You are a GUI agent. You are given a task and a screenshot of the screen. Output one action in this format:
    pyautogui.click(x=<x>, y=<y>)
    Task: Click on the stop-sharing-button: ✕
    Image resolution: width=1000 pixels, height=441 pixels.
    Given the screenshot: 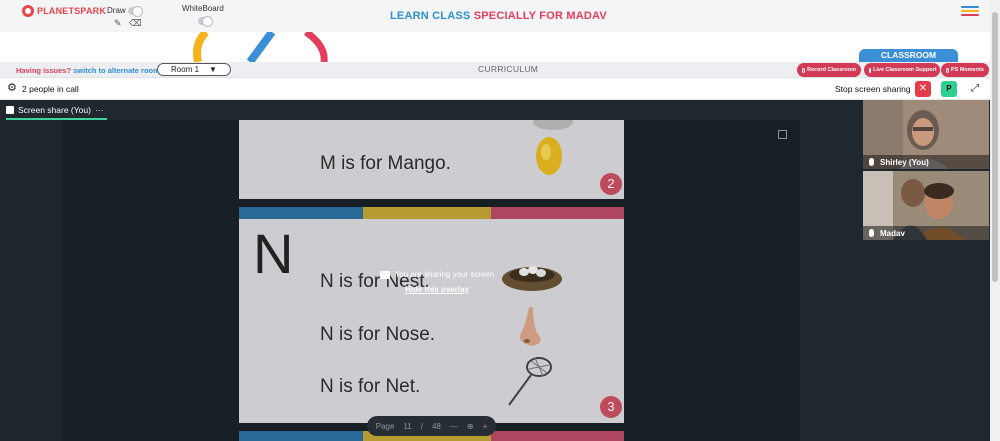 What is the action you would take?
    pyautogui.click(x=923, y=89)
    